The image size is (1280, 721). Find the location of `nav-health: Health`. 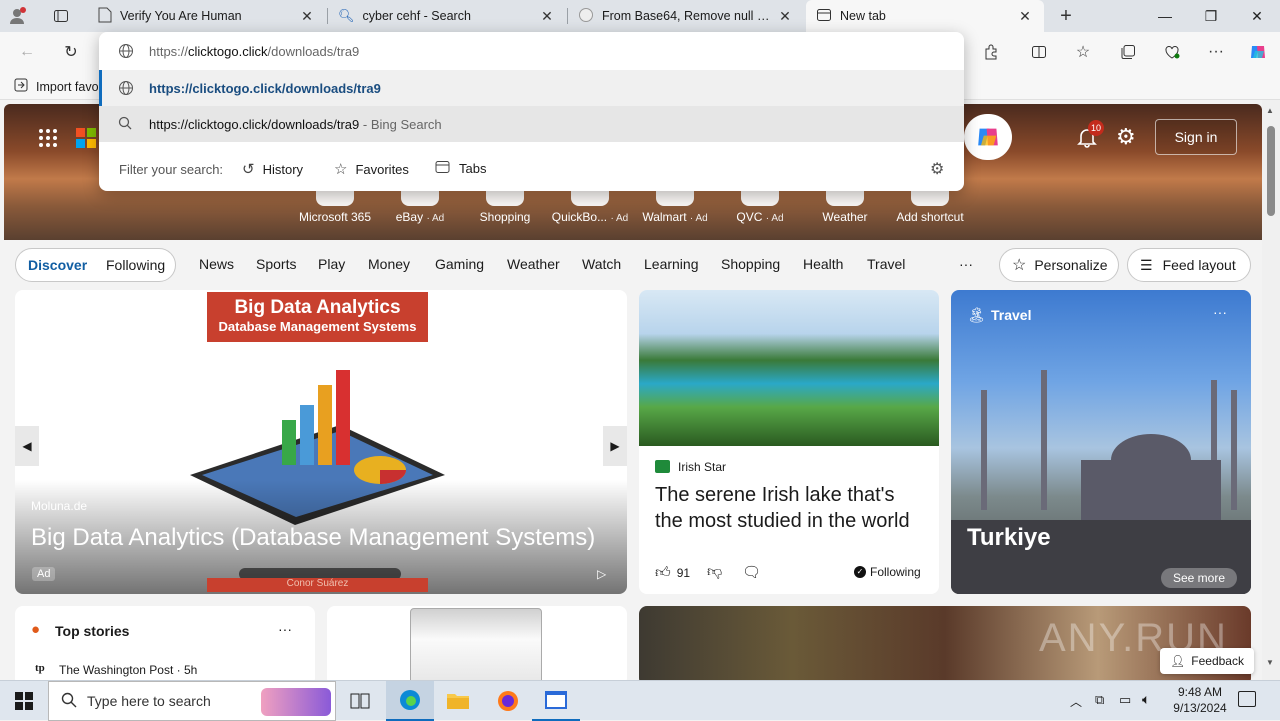

nav-health: Health is located at coordinates (823, 264).